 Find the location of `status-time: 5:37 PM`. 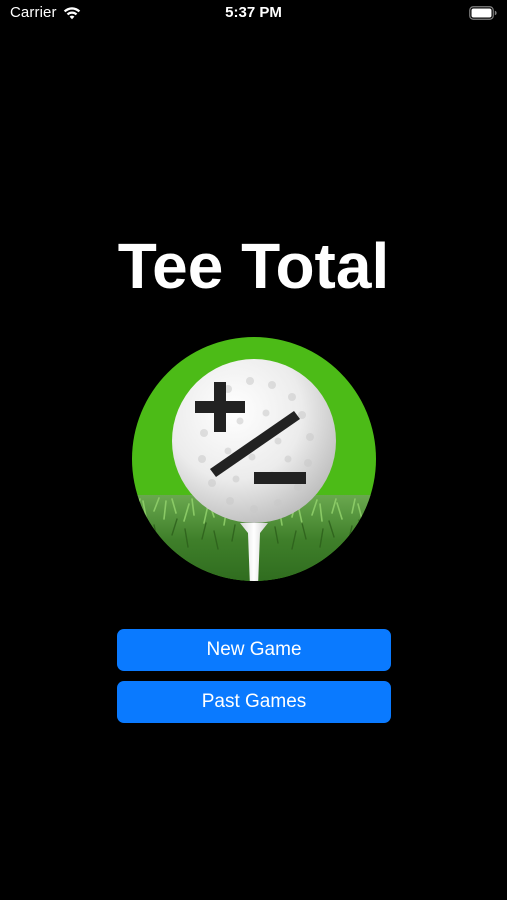

status-time: 5:37 PM is located at coordinates (253, 12).